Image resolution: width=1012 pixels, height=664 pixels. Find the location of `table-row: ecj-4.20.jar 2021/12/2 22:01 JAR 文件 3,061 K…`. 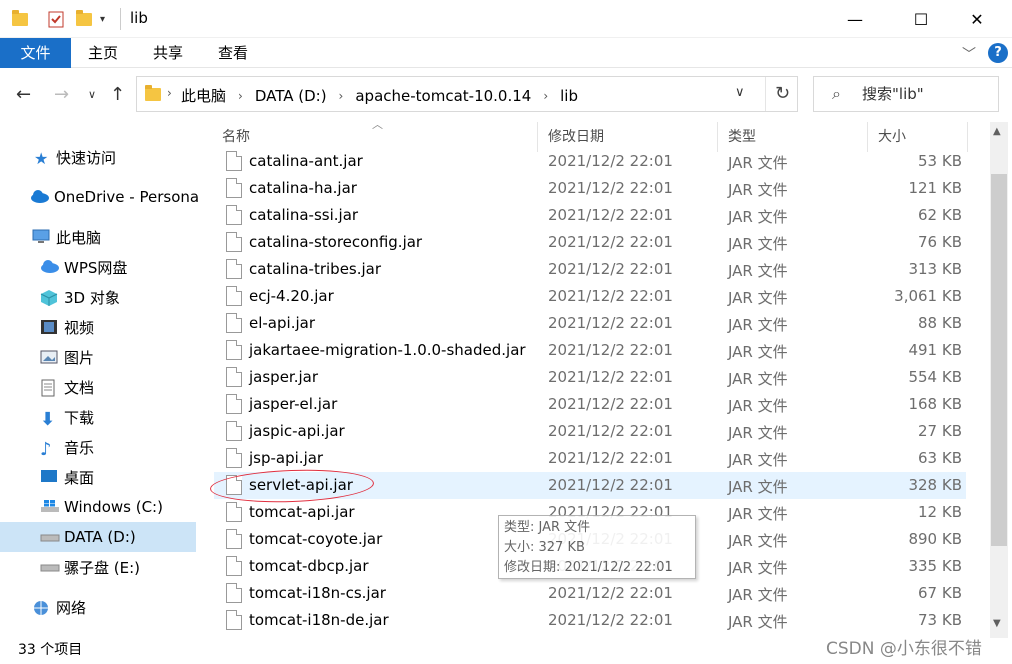

table-row: ecj-4.20.jar 2021/12/2 22:01 JAR 文件 3,061 K… is located at coordinates (590, 296).